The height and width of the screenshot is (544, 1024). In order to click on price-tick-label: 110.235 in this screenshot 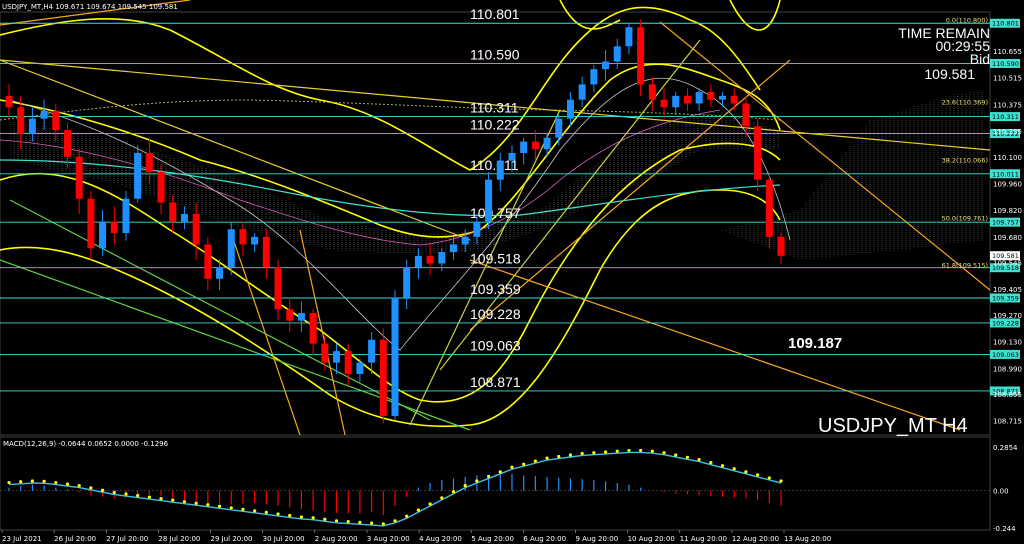, I will do `click(1007, 132)`.